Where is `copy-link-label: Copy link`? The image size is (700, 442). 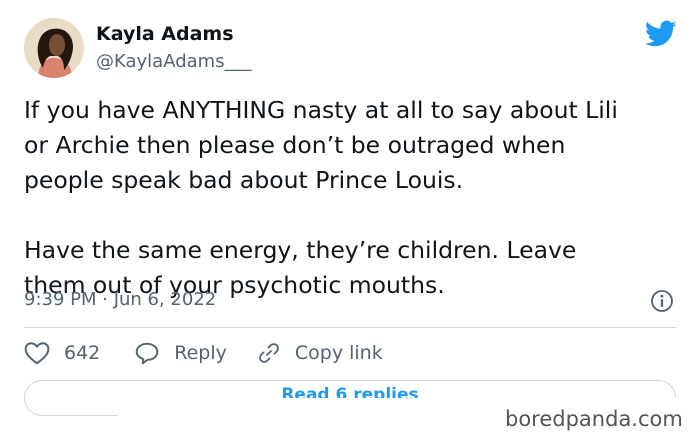 copy-link-label: Copy link is located at coordinates (338, 353).